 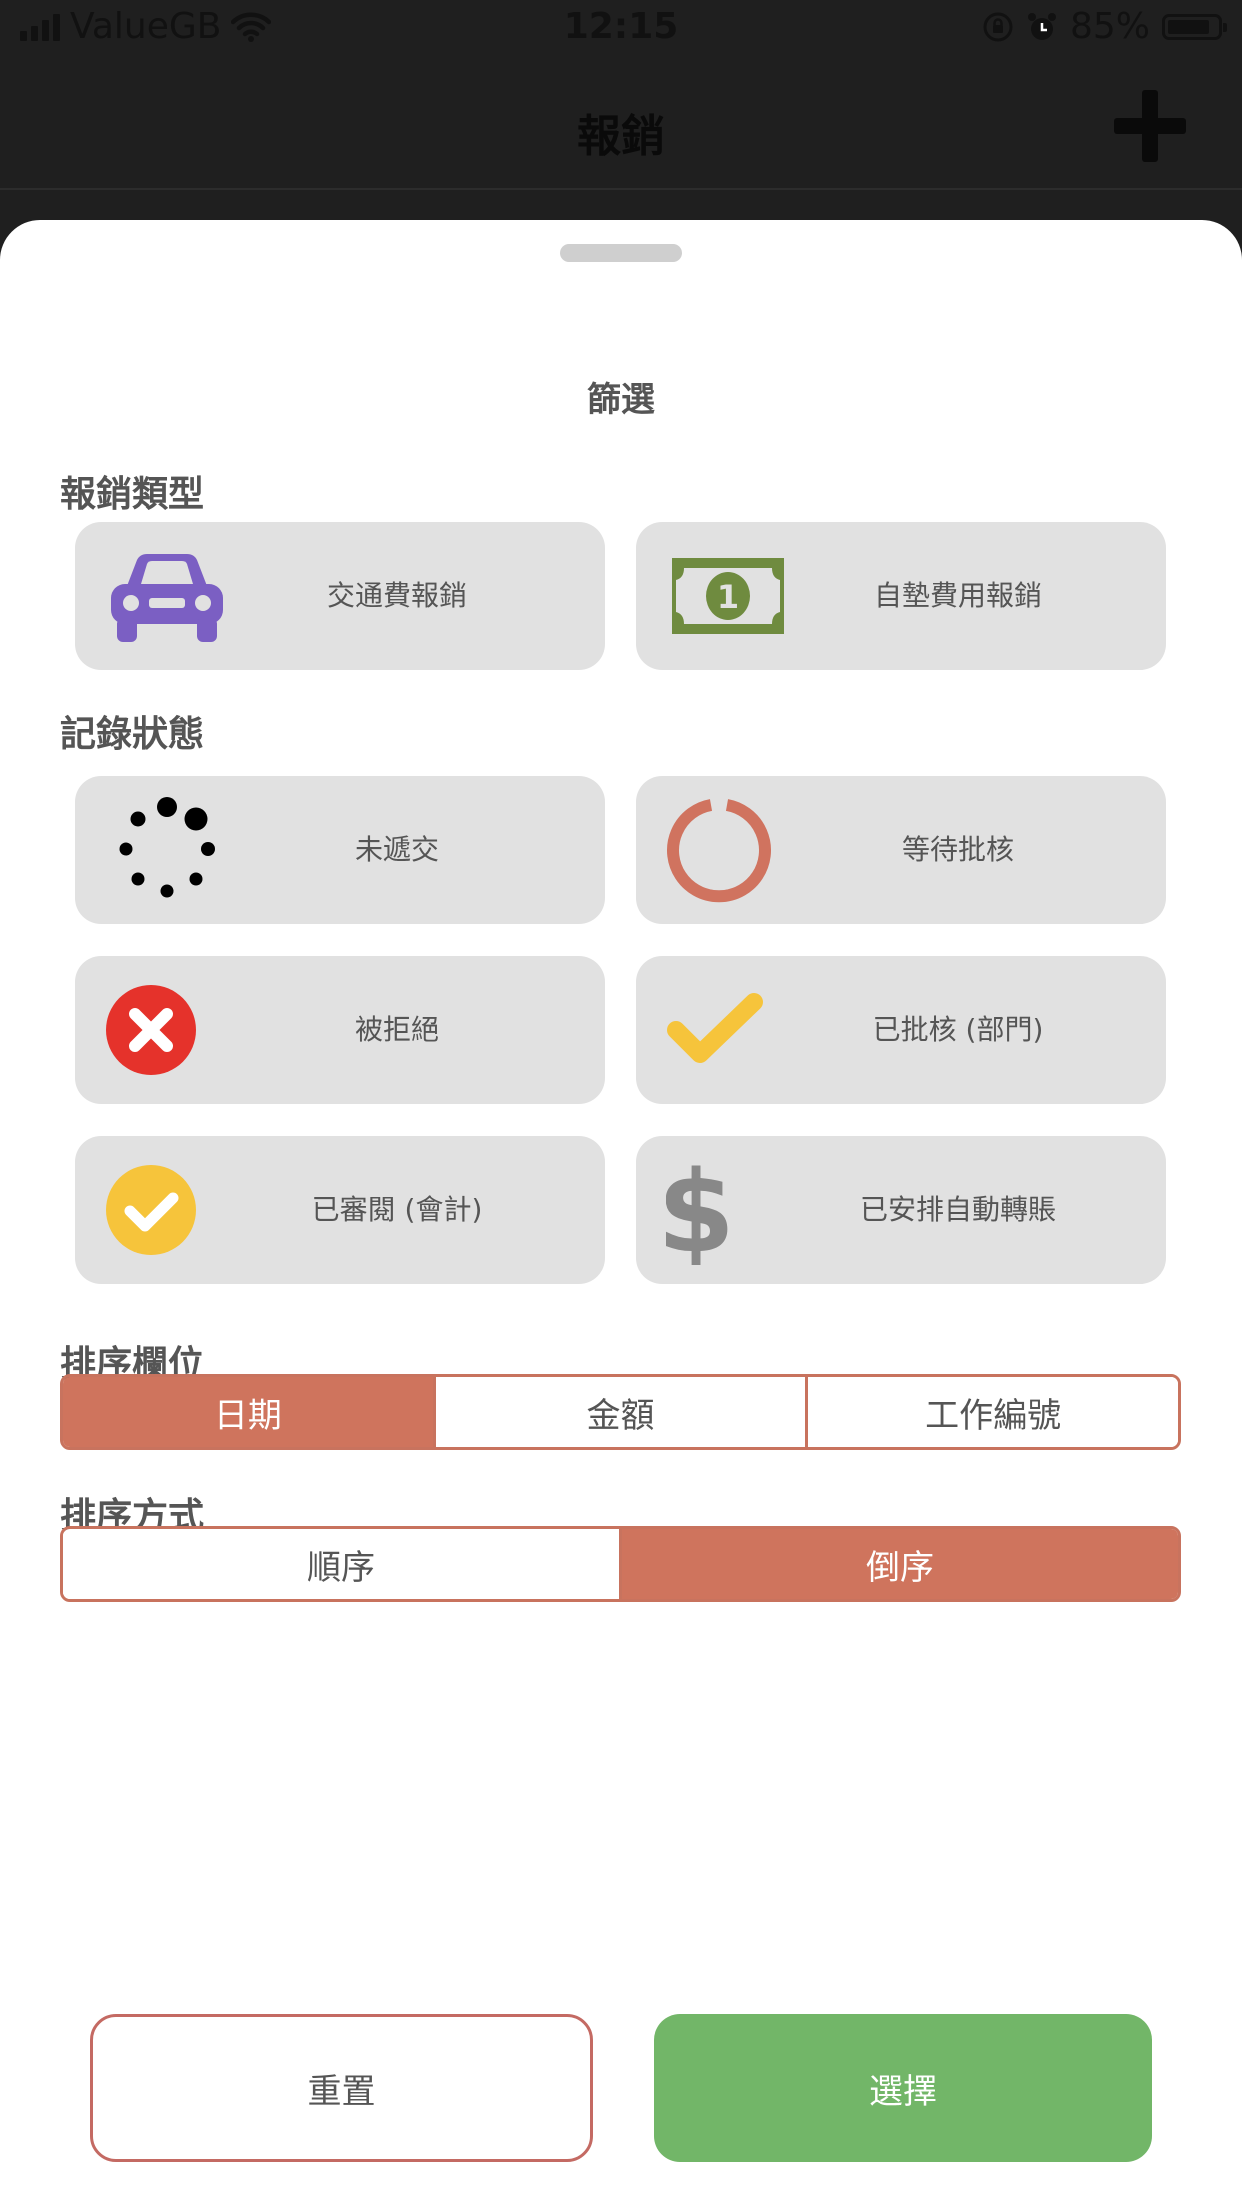 What do you see at coordinates (621, 253) in the screenshot?
I see `sheet-handle` at bounding box center [621, 253].